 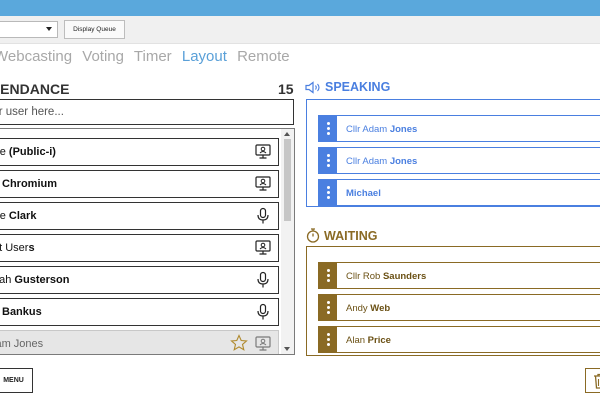 What do you see at coordinates (28, 344) in the screenshot?
I see `attendee-surname: Jones` at bounding box center [28, 344].